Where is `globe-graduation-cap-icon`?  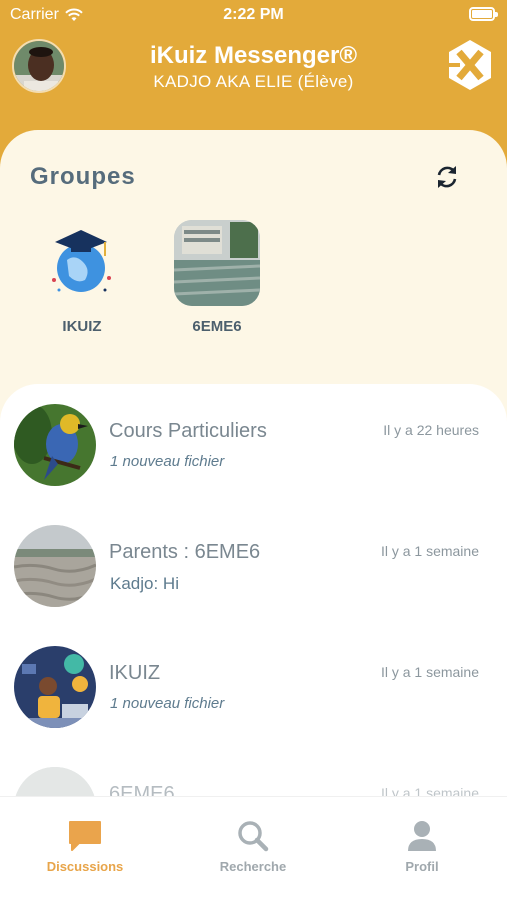
globe-graduation-cap-icon is located at coordinates (82, 263).